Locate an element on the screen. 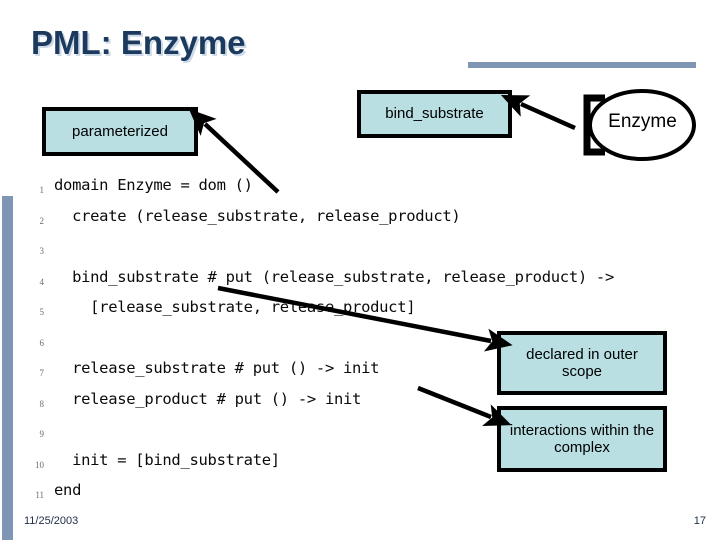 The width and height of the screenshot is (720, 540). code-line-number: 2 is located at coordinates (42, 220).